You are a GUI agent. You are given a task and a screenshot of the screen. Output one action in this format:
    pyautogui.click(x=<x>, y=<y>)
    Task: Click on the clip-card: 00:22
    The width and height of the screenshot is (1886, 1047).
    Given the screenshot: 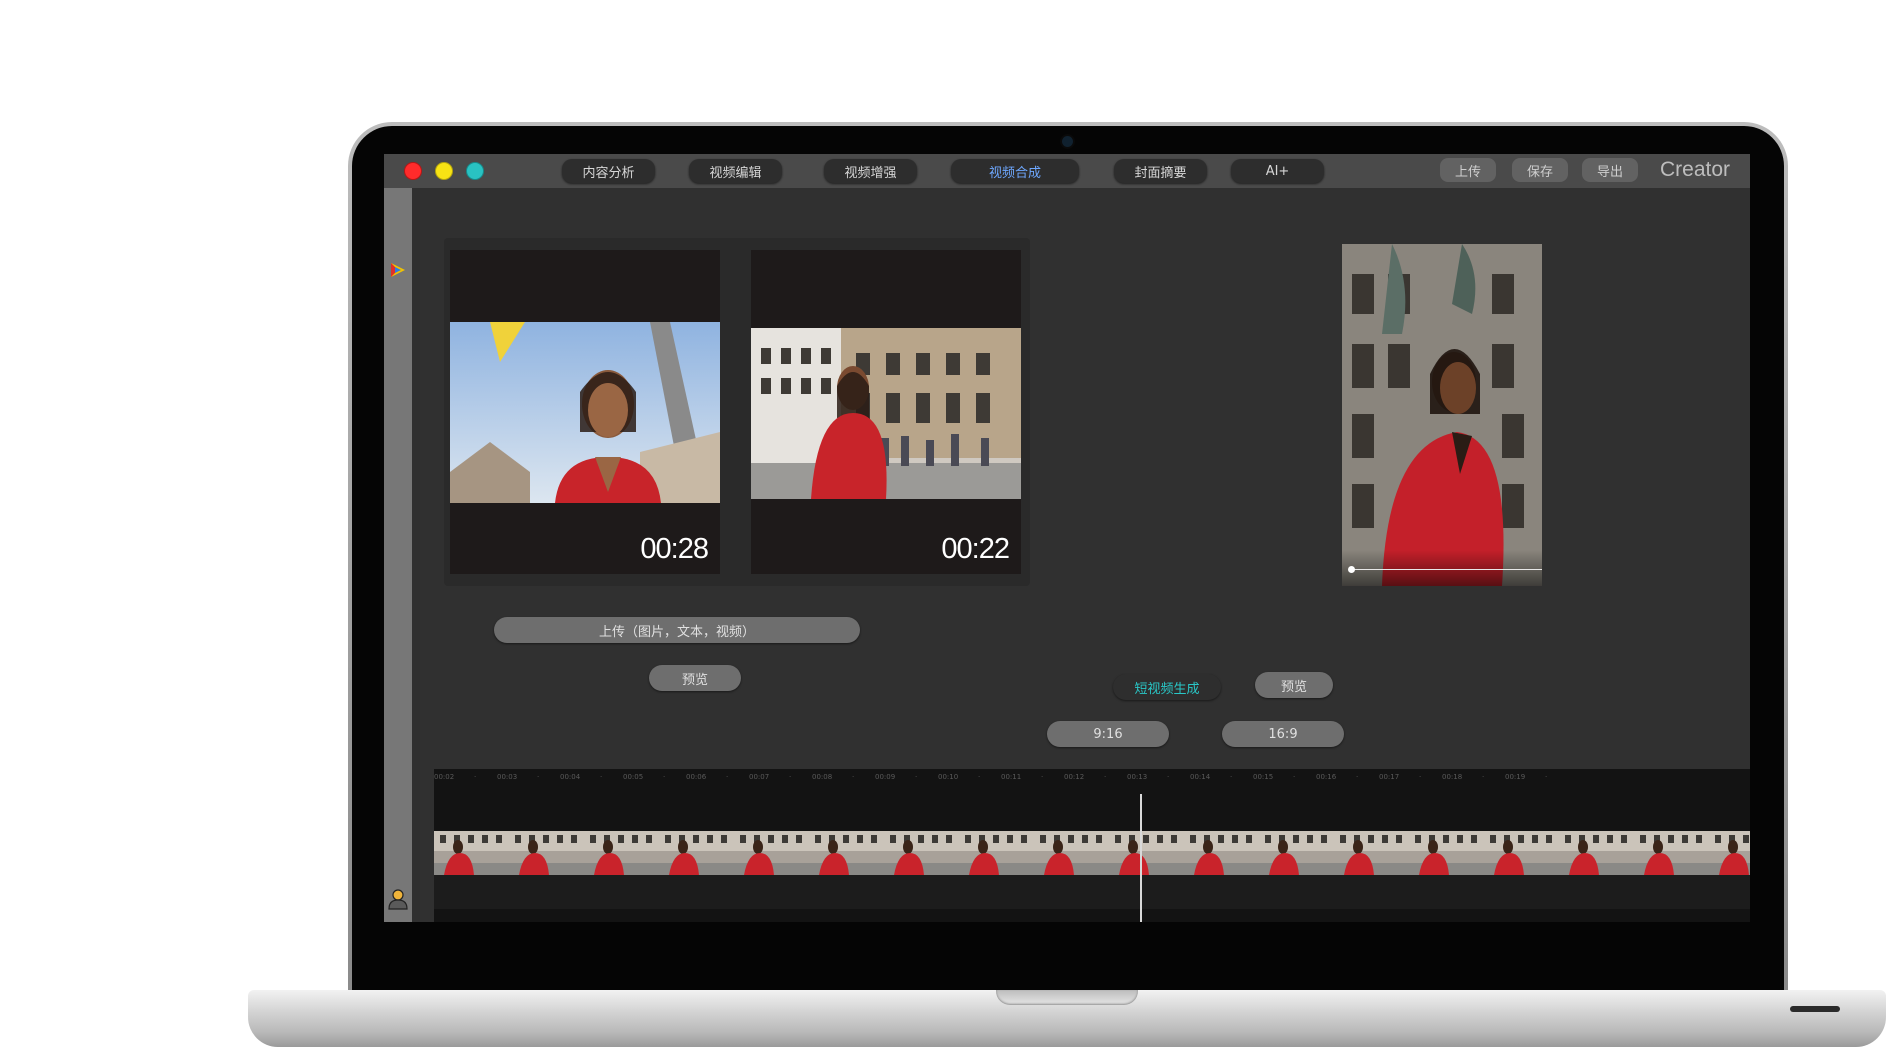 What is the action you would take?
    pyautogui.click(x=886, y=412)
    